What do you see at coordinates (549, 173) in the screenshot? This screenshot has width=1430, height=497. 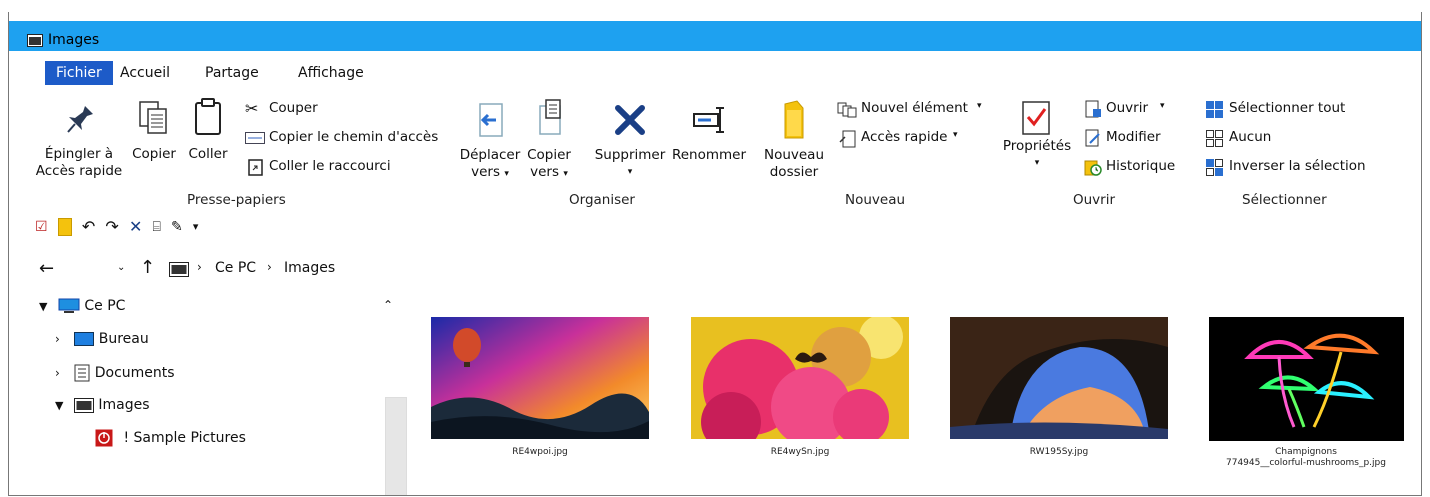 I see `copy-to-label-2: vers ▾` at bounding box center [549, 173].